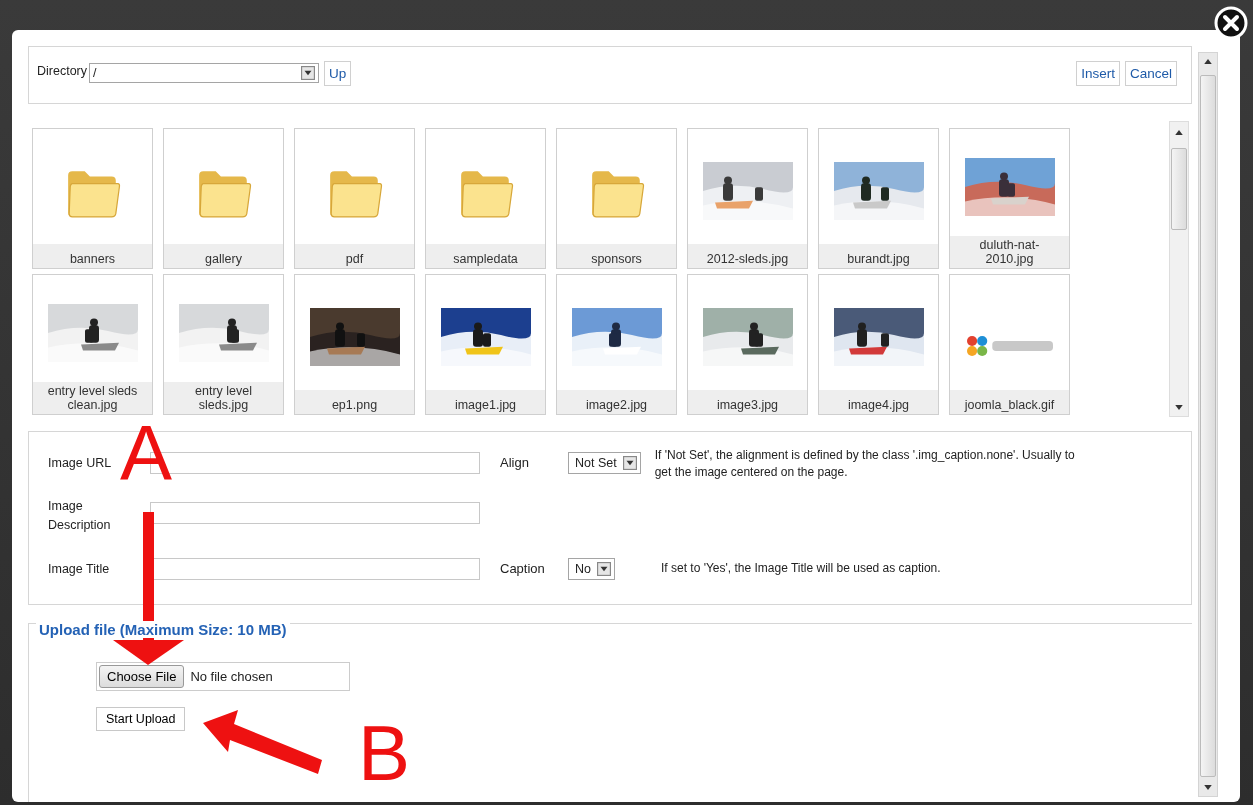 The image size is (1253, 805). I want to click on directory-dropdown: /, so click(204, 73).